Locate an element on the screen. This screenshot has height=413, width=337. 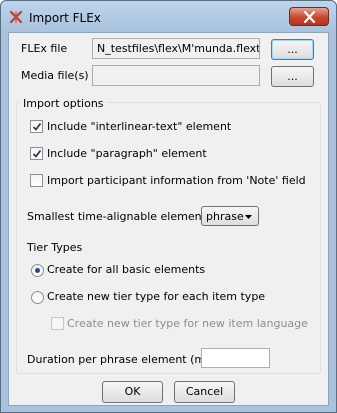
create-basic-label: Create for all basic elements is located at coordinates (126, 269).